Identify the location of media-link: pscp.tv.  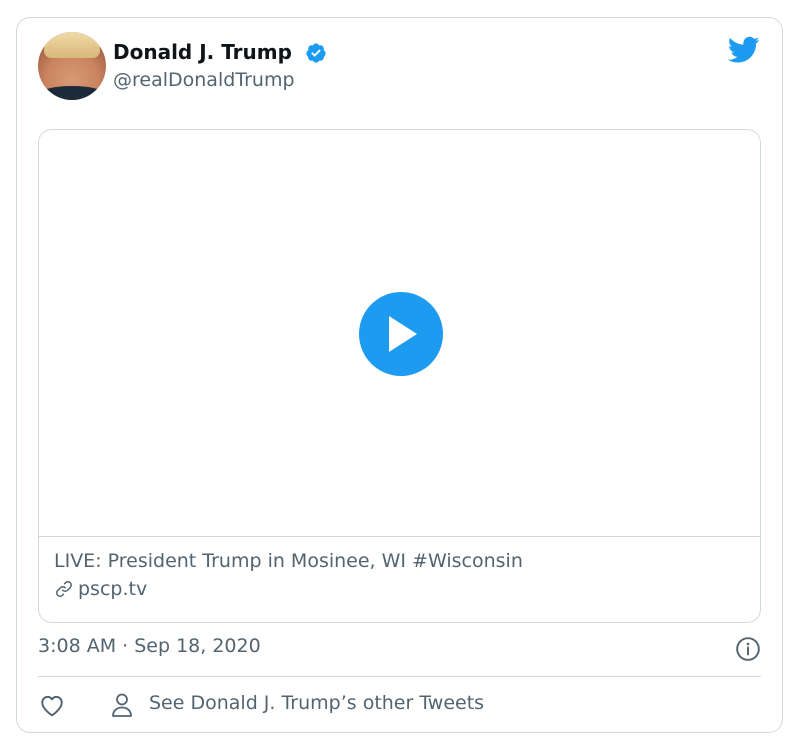
(407, 589).